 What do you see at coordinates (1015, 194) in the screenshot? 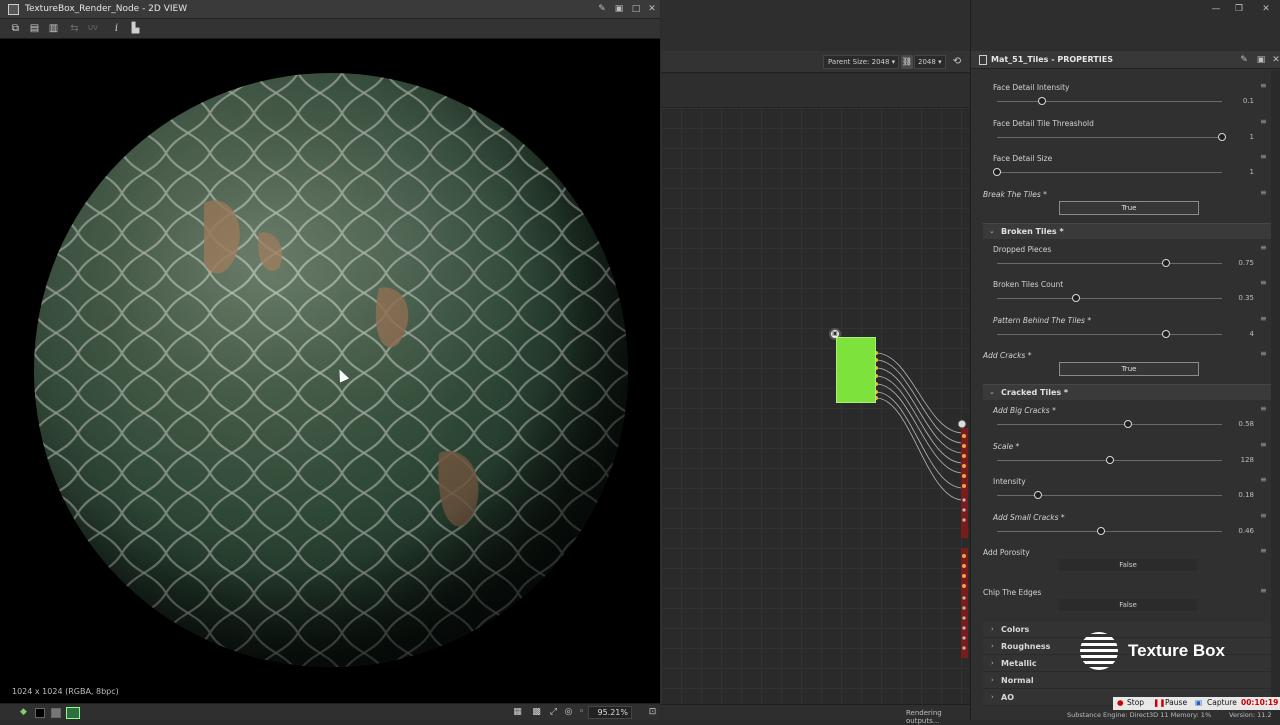
I see `property-label: Break The Tiles *` at bounding box center [1015, 194].